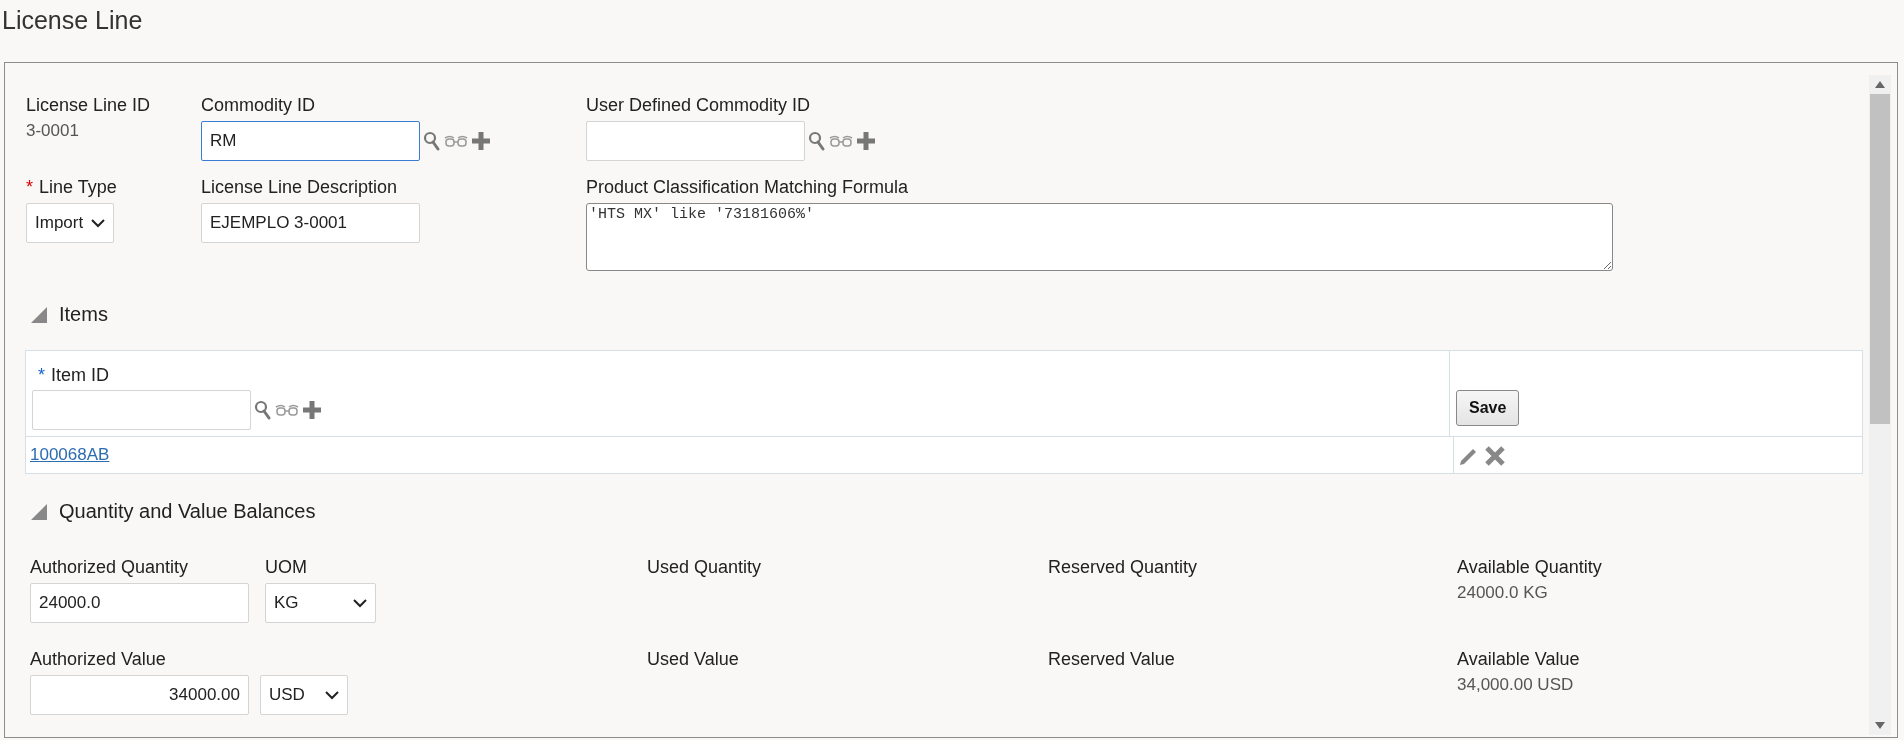 The width and height of the screenshot is (1904, 740). What do you see at coordinates (1502, 593) in the screenshot?
I see `field-value: 24000.0 KG` at bounding box center [1502, 593].